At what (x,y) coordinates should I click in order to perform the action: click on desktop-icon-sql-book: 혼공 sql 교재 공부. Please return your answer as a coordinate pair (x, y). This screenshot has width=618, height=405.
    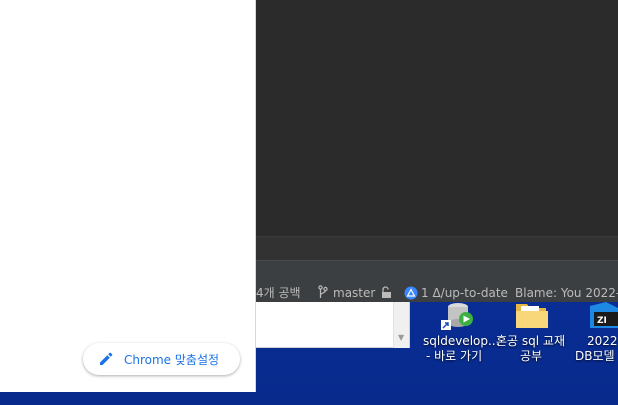
    Looking at the image, I should click on (532, 333).